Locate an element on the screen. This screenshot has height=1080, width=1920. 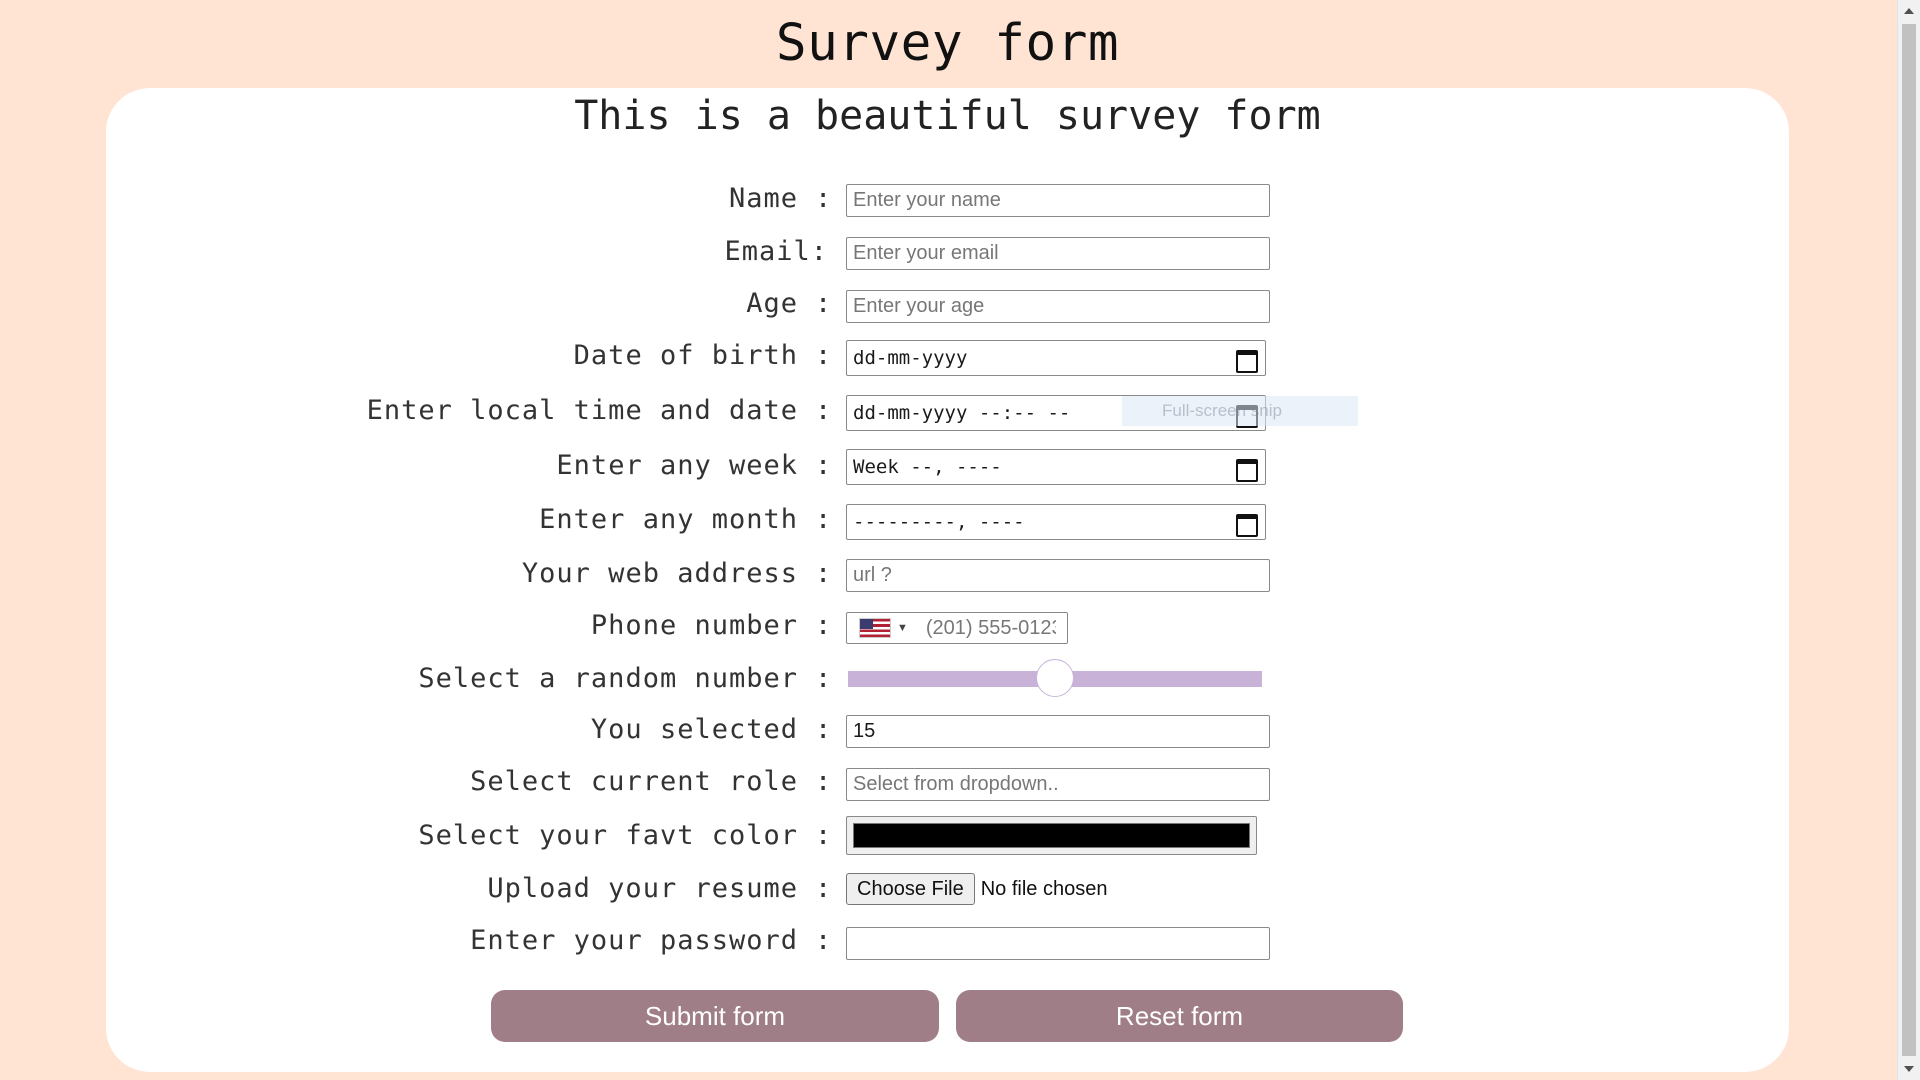
password-label: Enter your password is located at coordinates (634, 940).